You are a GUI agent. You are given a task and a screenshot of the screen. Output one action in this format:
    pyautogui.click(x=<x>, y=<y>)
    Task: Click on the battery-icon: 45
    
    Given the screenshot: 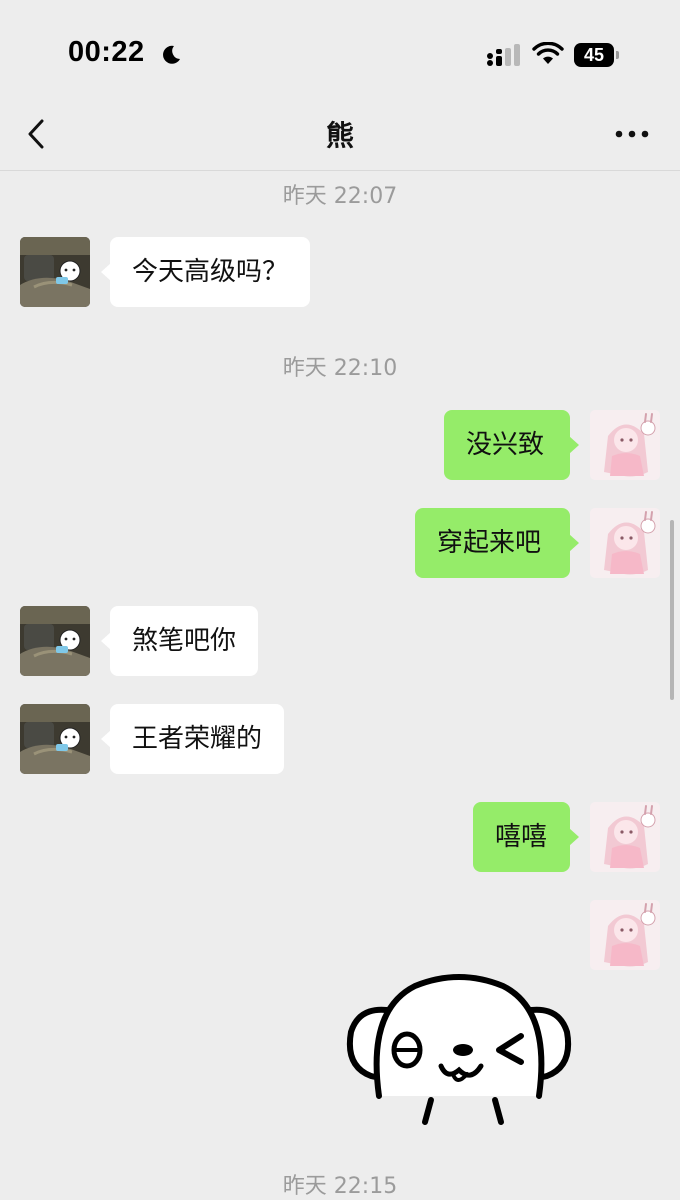 What is the action you would take?
    pyautogui.click(x=597, y=55)
    